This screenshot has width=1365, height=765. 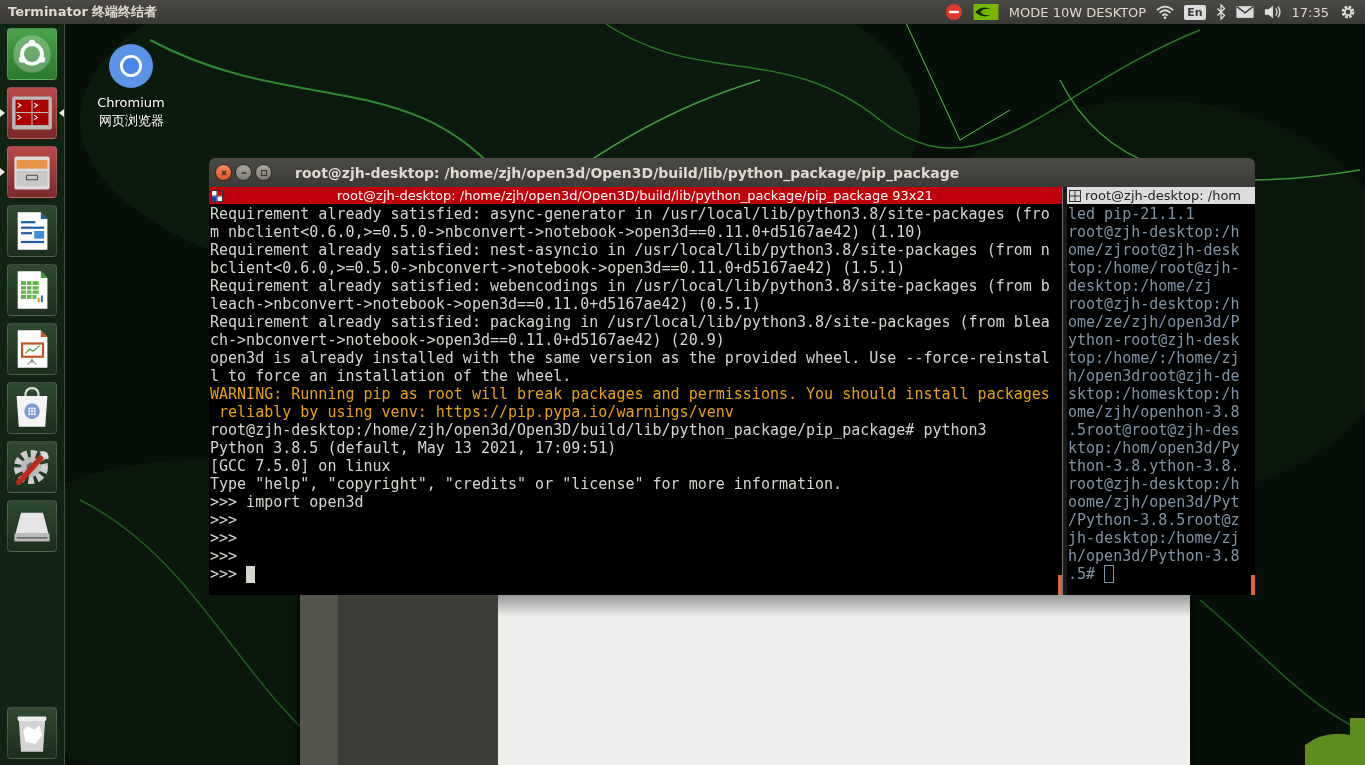 What do you see at coordinates (1154, 340) in the screenshot?
I see `terminal-line: ython-root@zjh-desk` at bounding box center [1154, 340].